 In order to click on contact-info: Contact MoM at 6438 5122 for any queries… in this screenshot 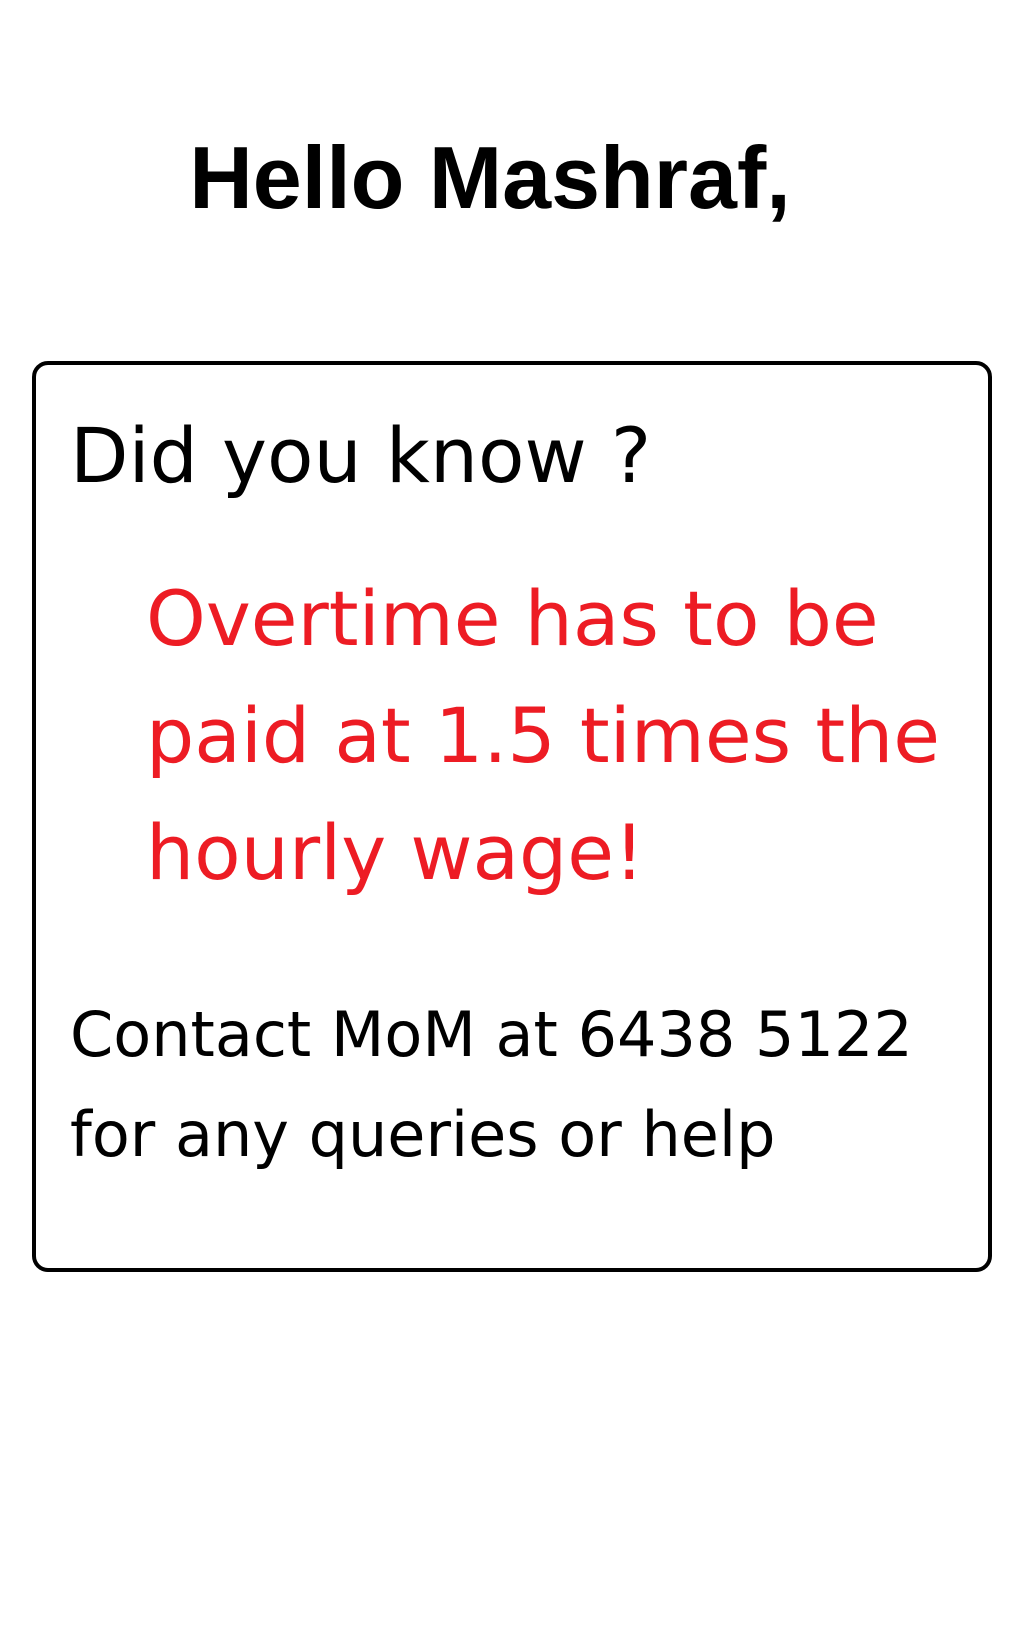, I will do `click(520, 1085)`.